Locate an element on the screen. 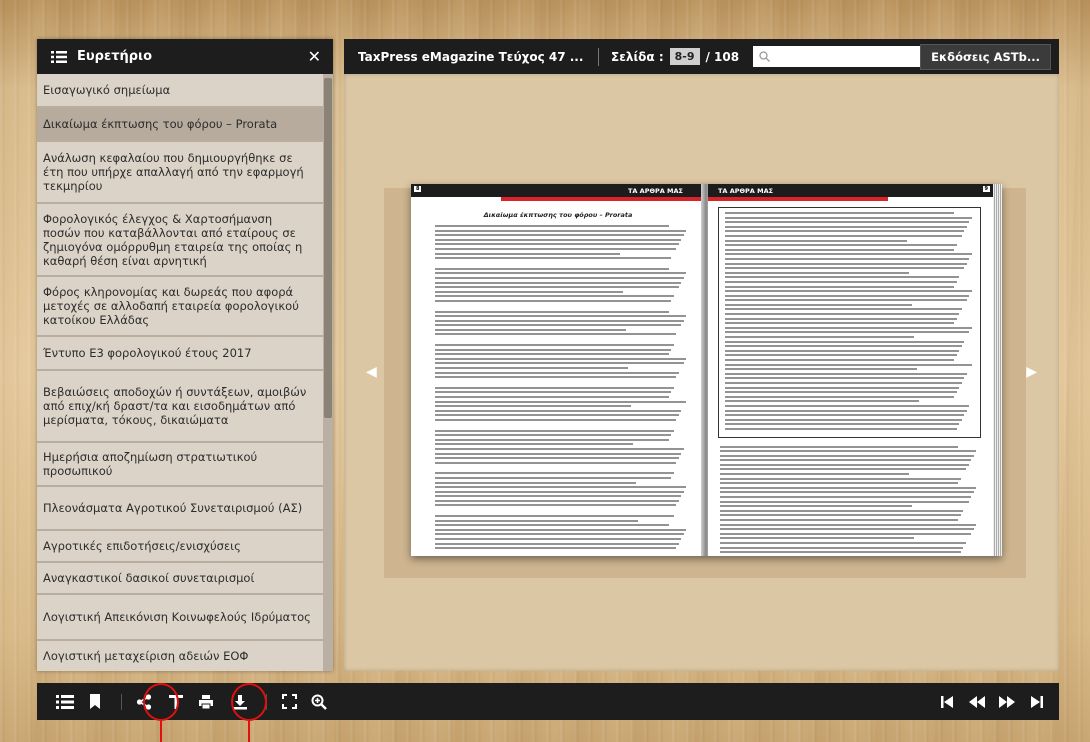 This screenshot has height=742, width=1090. divider is located at coordinates (266, 701).